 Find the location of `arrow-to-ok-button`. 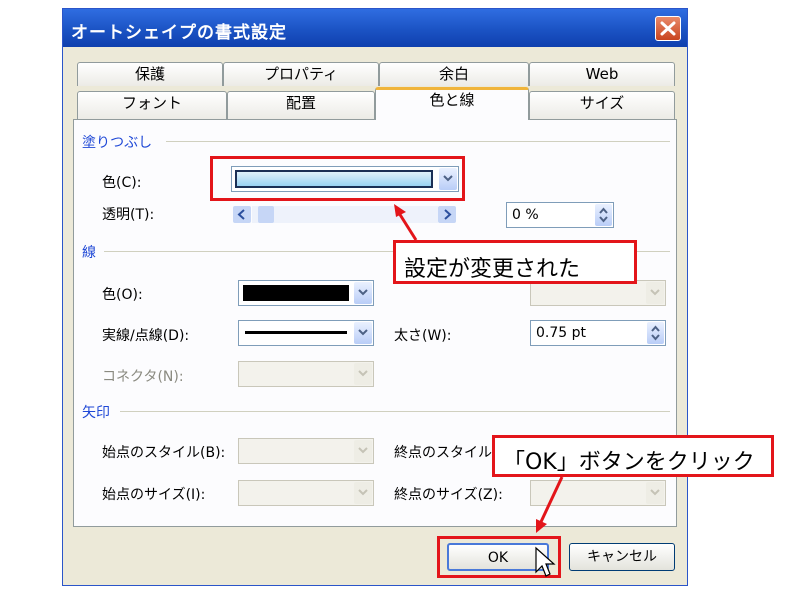

arrow-to-ok-button is located at coordinates (550, 504).